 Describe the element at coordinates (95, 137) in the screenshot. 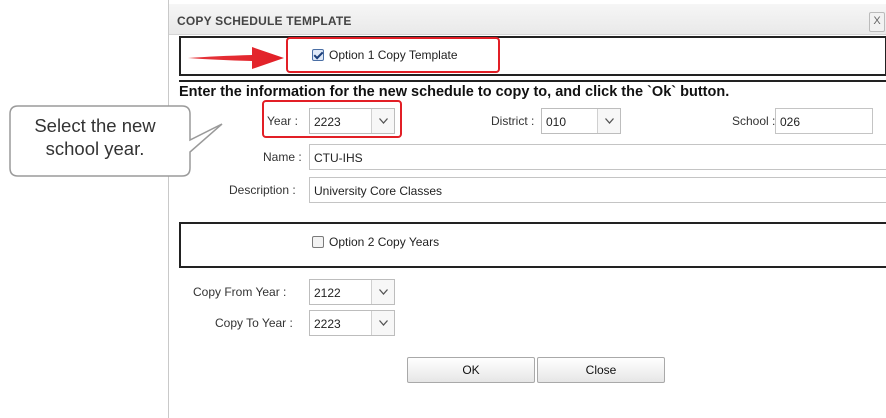

I see `callout-text: Select the new school year.` at that location.